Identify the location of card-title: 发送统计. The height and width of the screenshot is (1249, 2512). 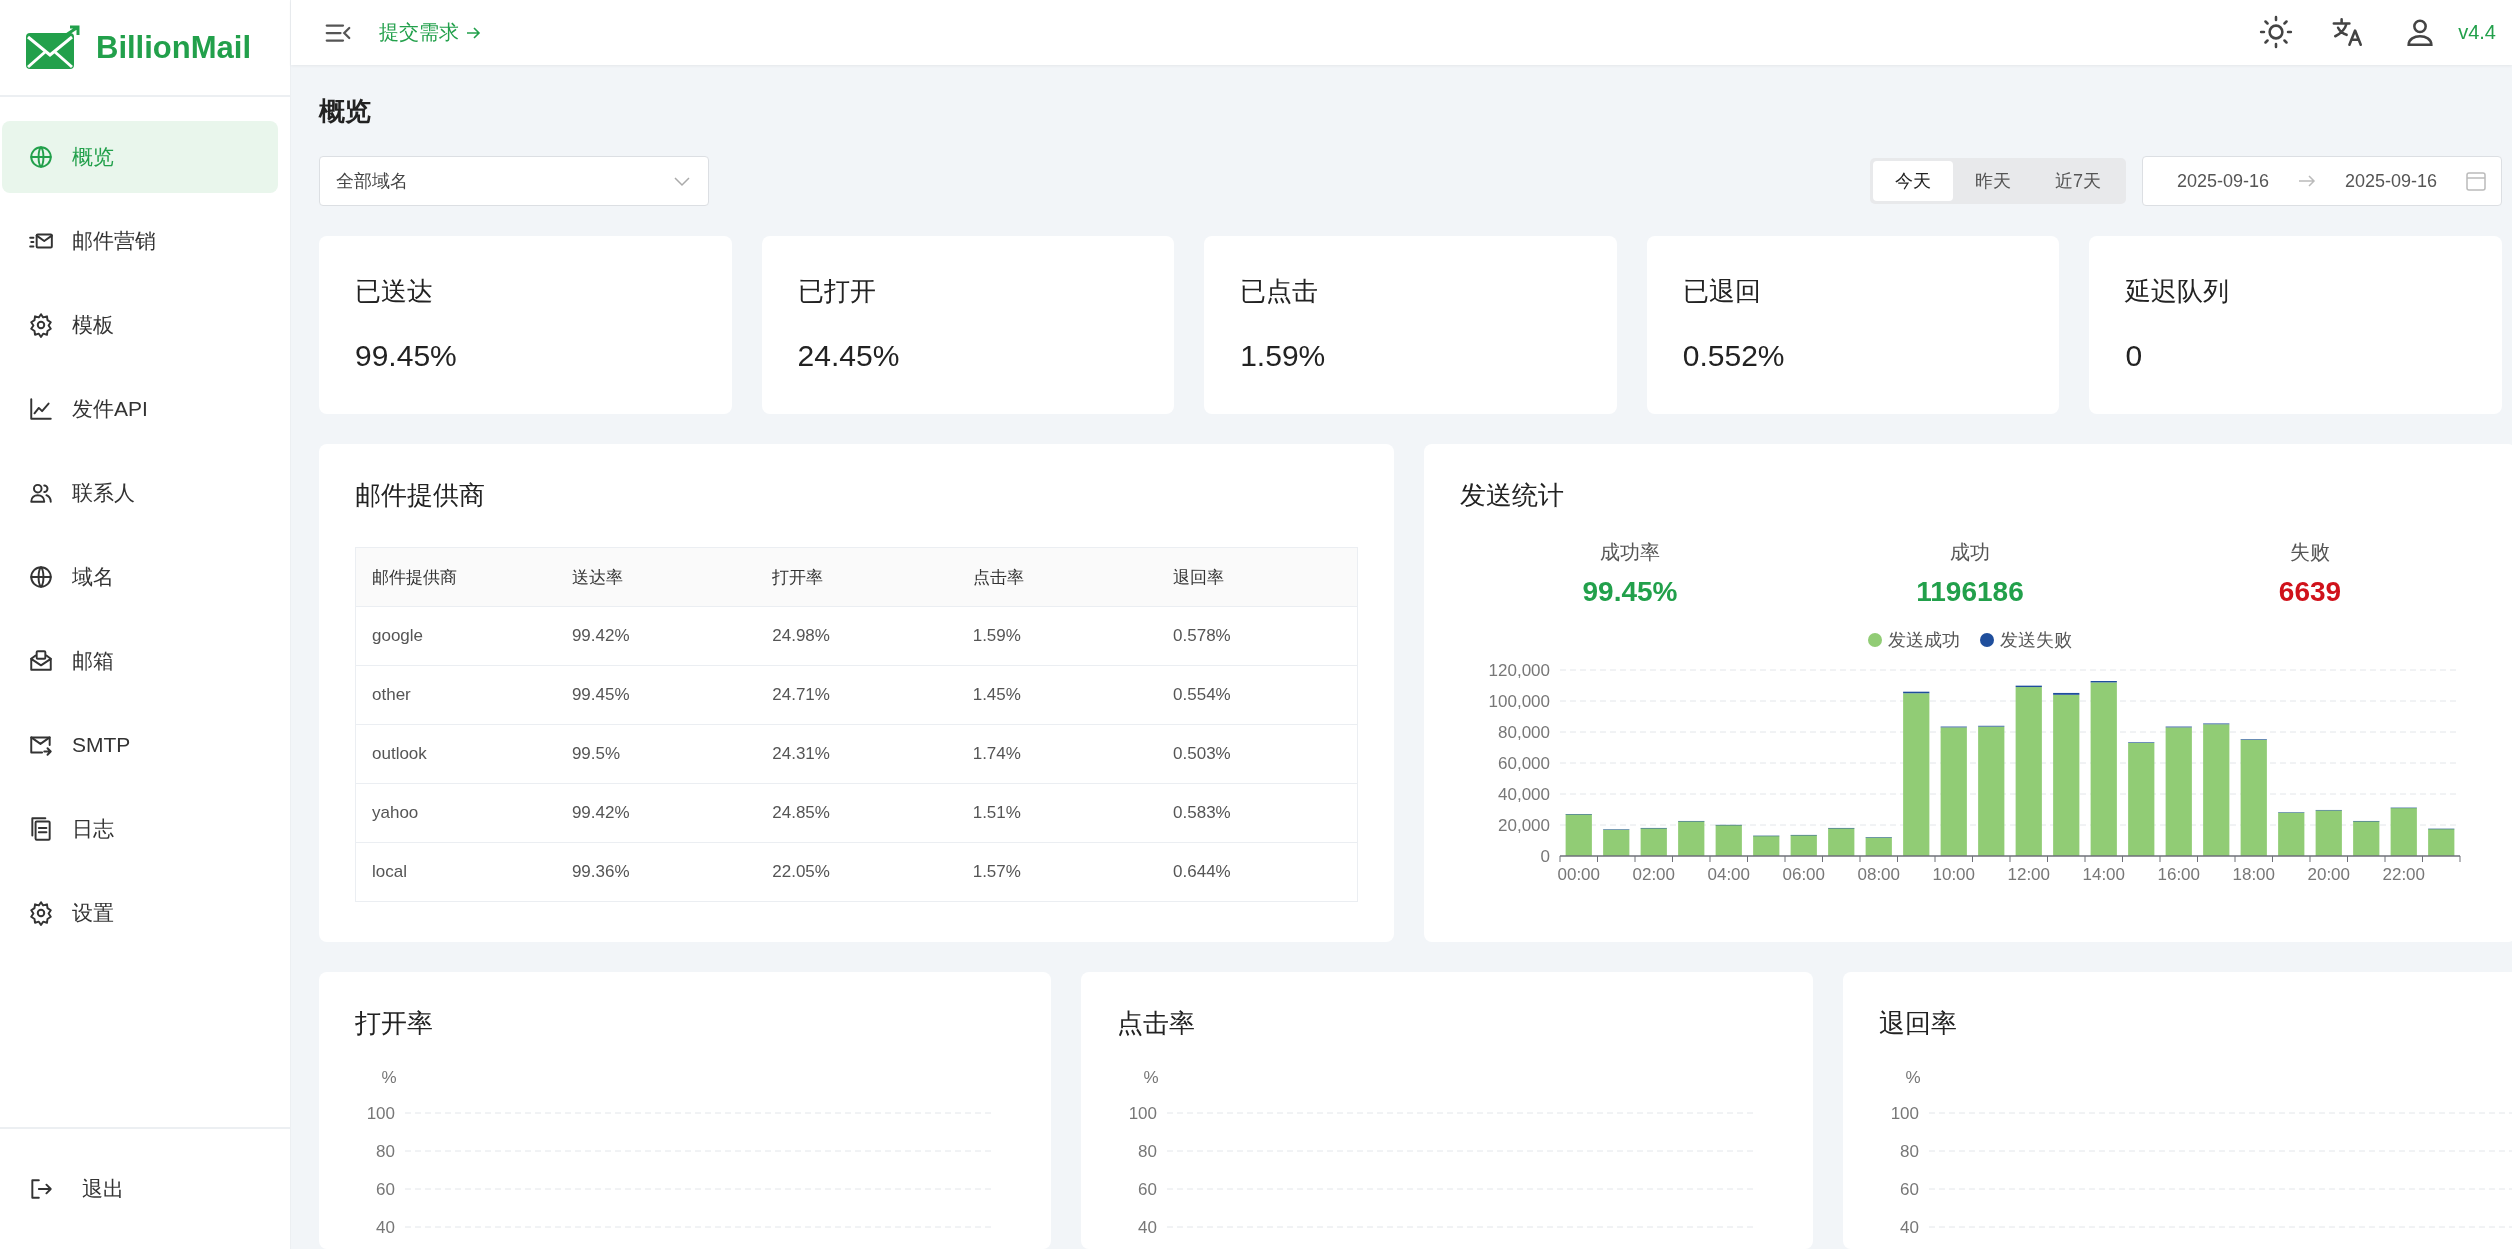
(1512, 495).